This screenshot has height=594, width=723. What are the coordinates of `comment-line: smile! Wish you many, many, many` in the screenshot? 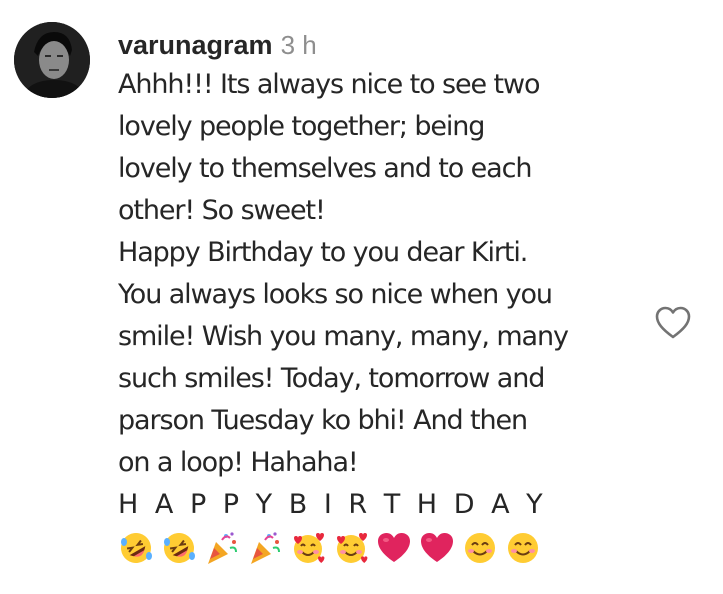 It's located at (343, 336).